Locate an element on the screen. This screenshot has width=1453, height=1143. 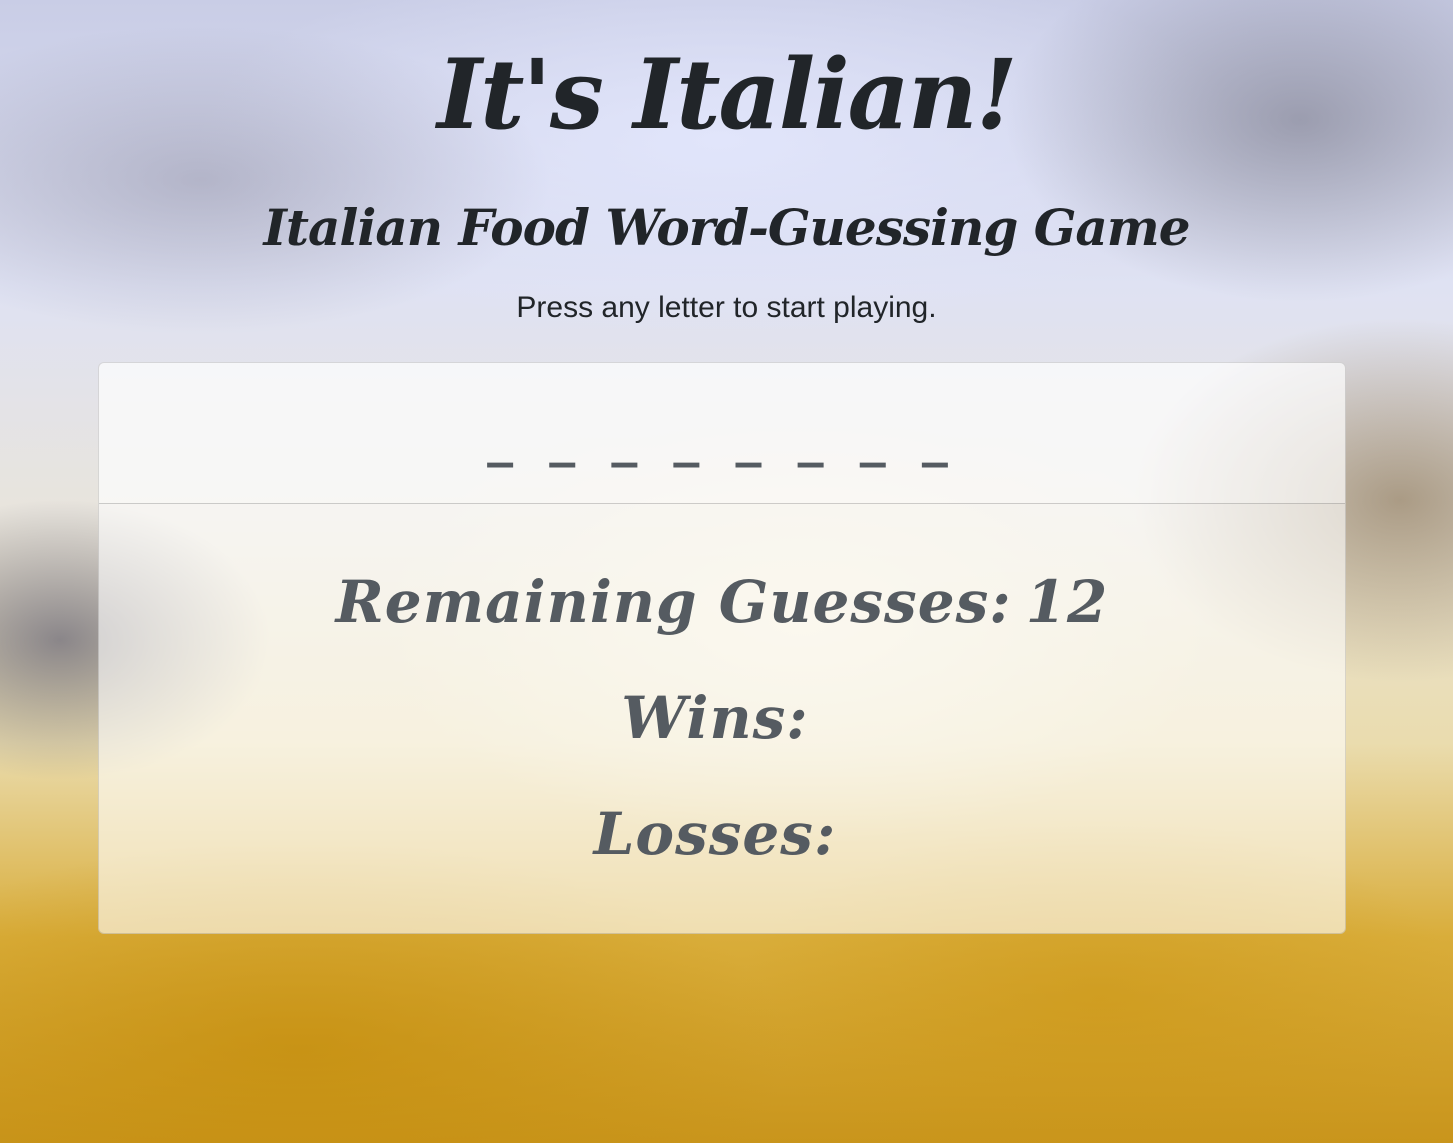
page-subtitle: Italian Food Word-Guessing Game is located at coordinates (726, 227).